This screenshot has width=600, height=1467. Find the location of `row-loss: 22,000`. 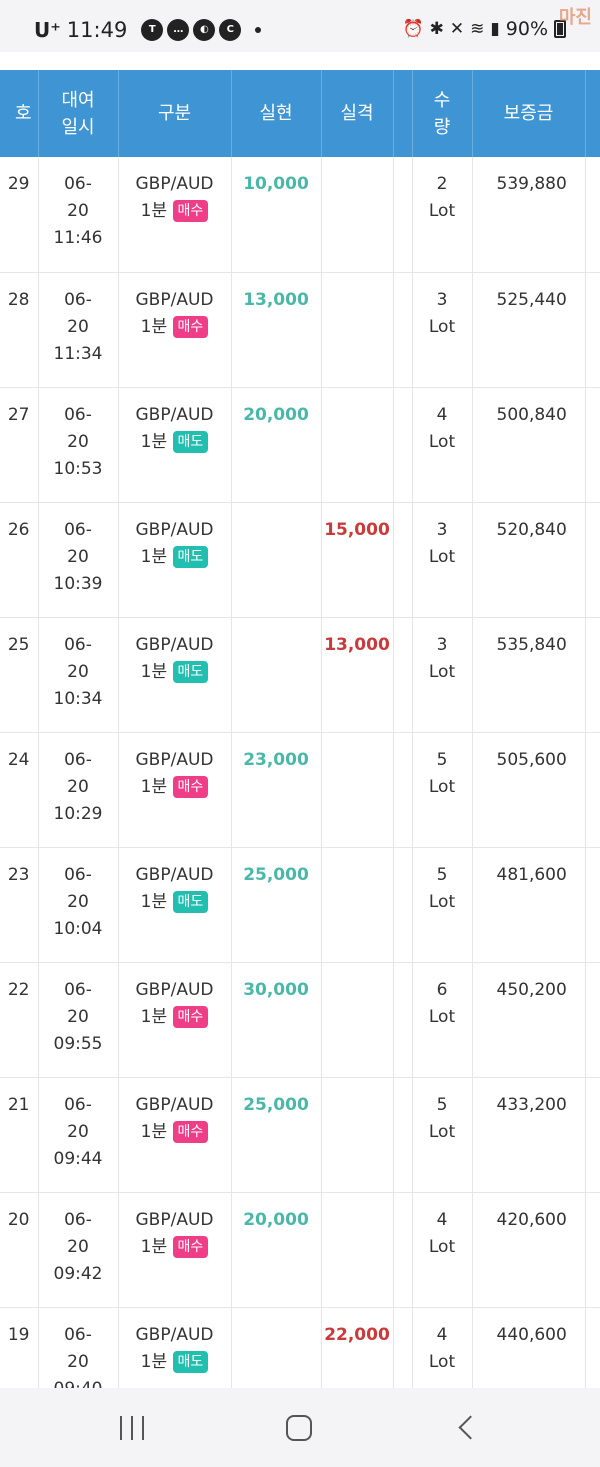

row-loss: 22,000 is located at coordinates (357, 1347).